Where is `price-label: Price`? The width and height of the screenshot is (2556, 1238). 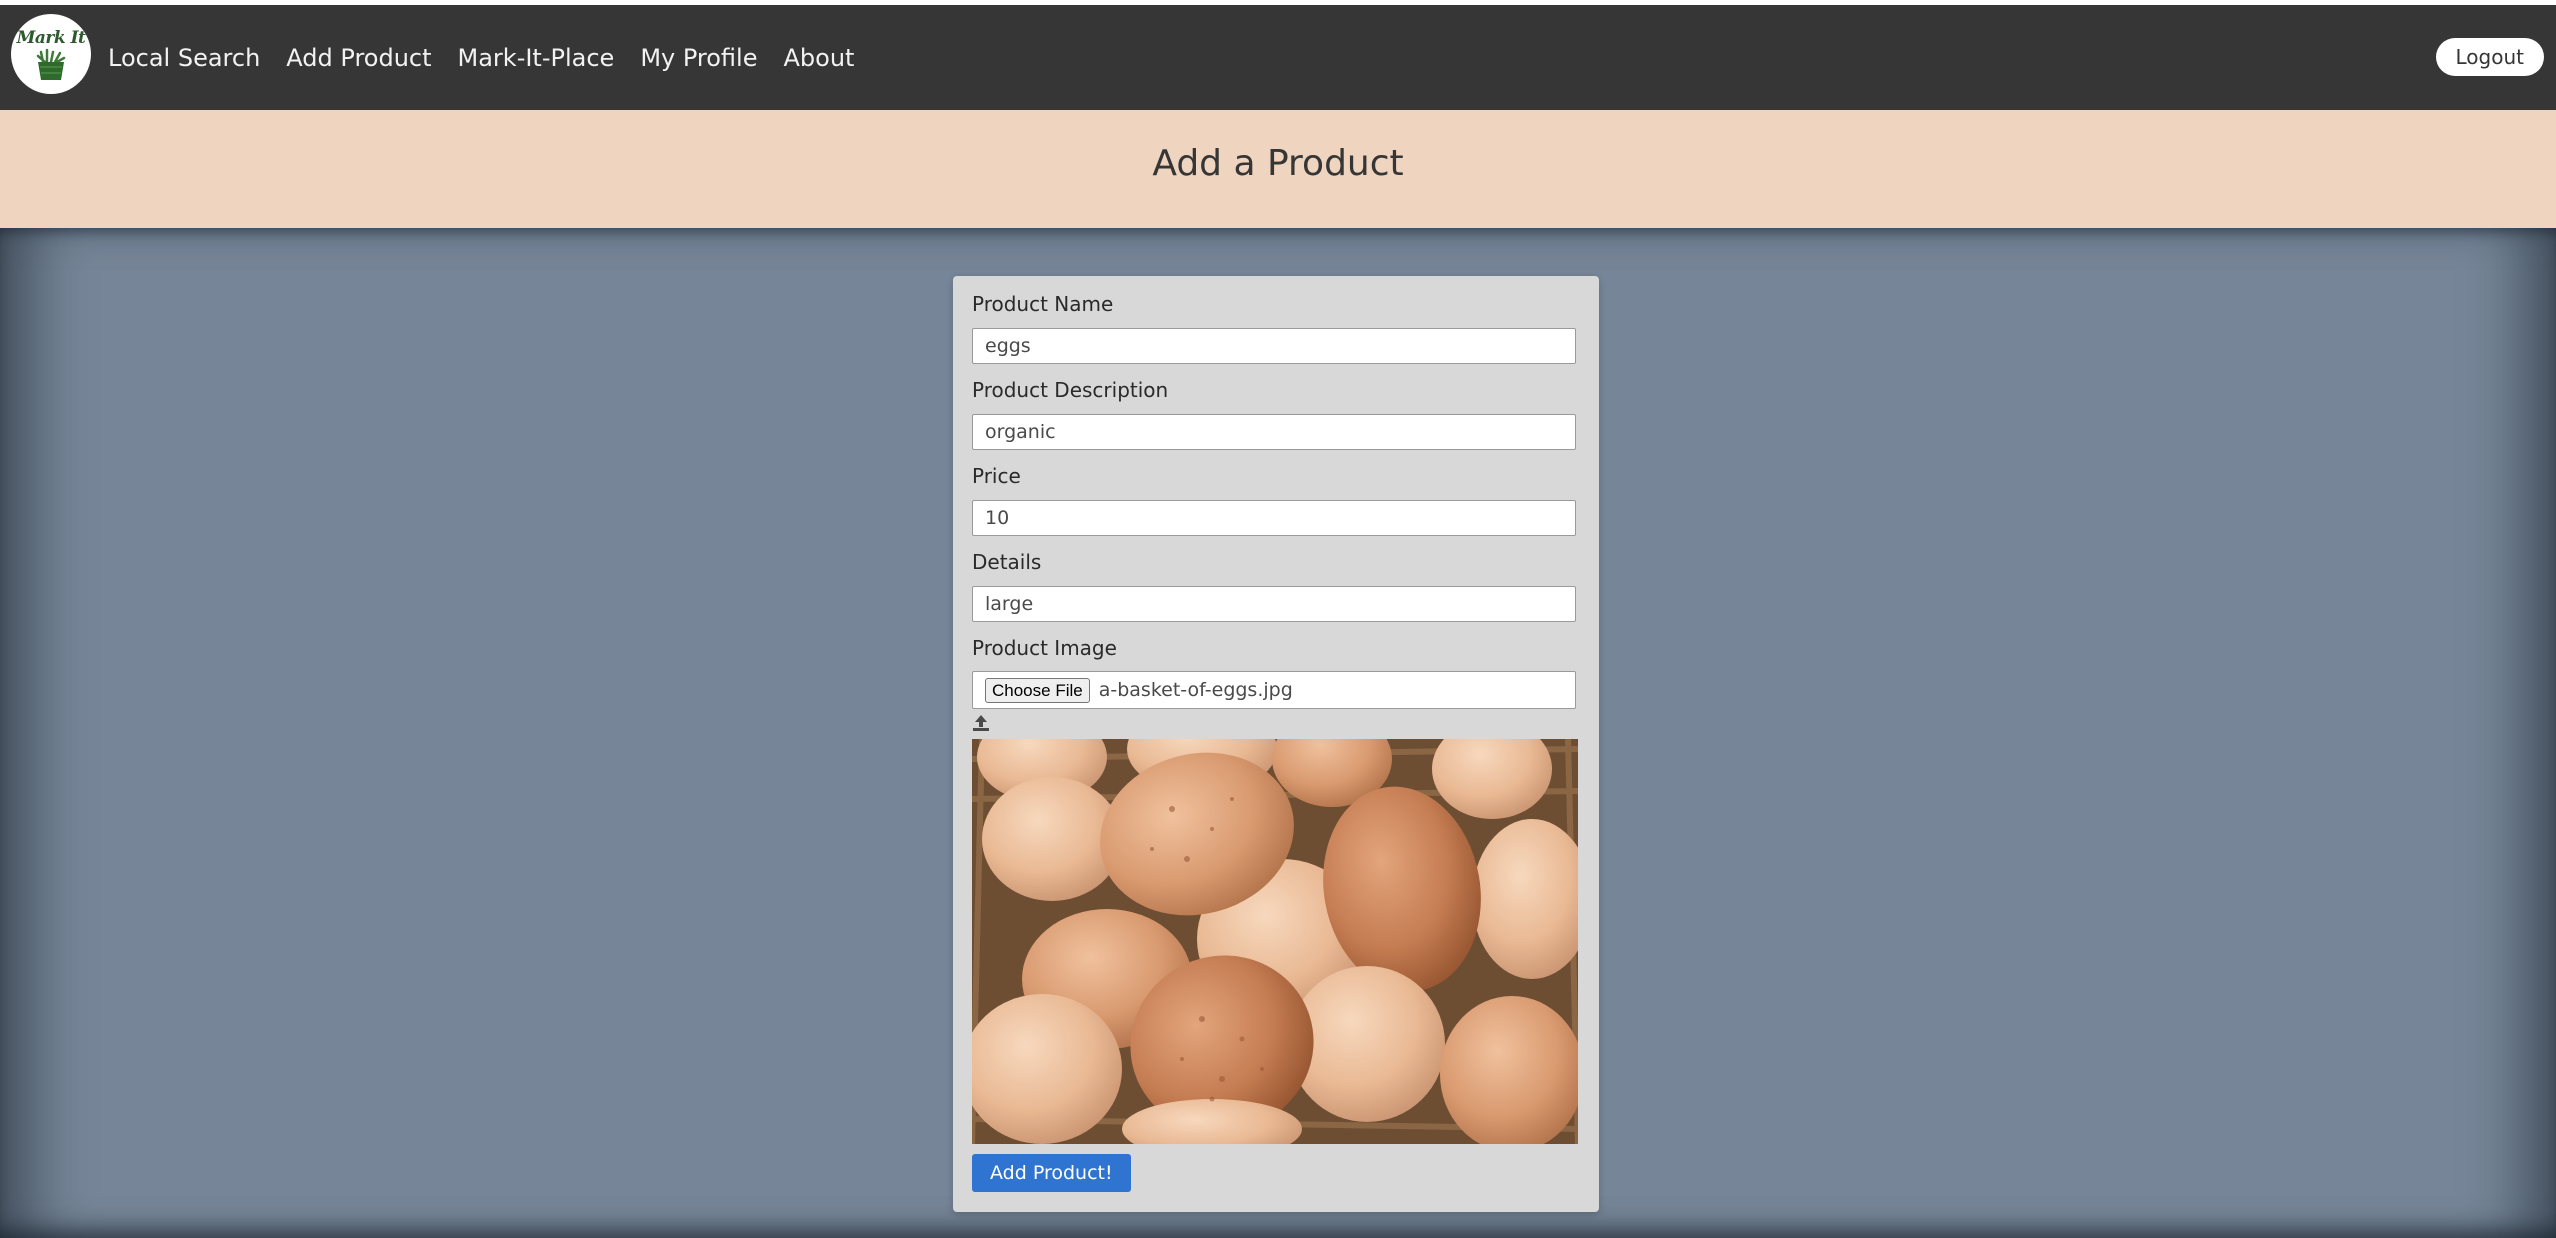 price-label: Price is located at coordinates (996, 476).